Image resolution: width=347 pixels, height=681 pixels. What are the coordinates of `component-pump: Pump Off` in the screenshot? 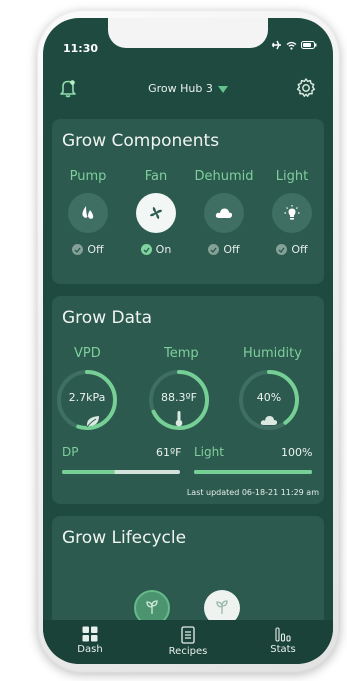 It's located at (88, 212).